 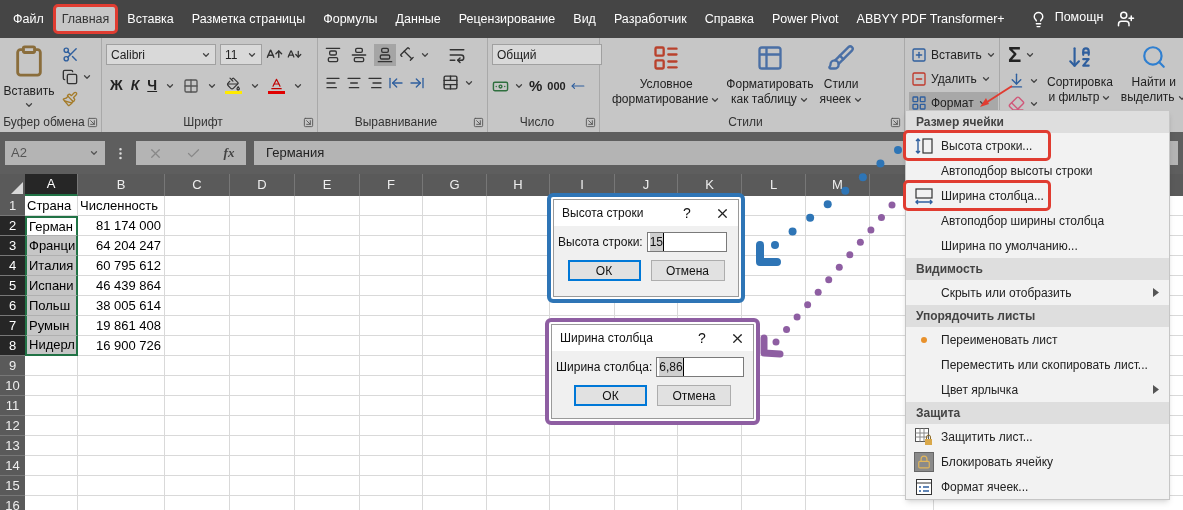 I want to click on menu-item: Блокировать ячейку, so click(x=1037, y=461).